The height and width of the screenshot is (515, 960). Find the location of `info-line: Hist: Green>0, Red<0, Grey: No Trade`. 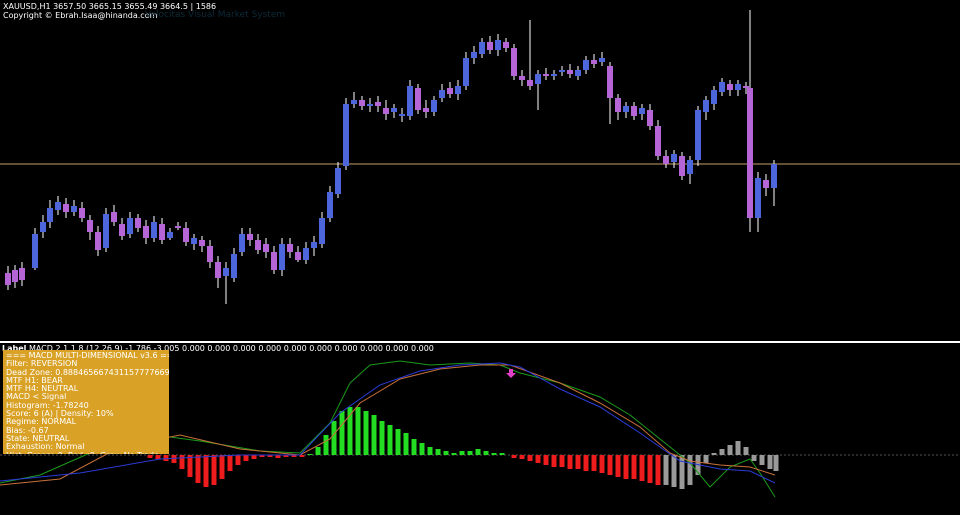

info-line: Hist: Green>0, Red<0, Grey: No Trade is located at coordinates (86, 452).